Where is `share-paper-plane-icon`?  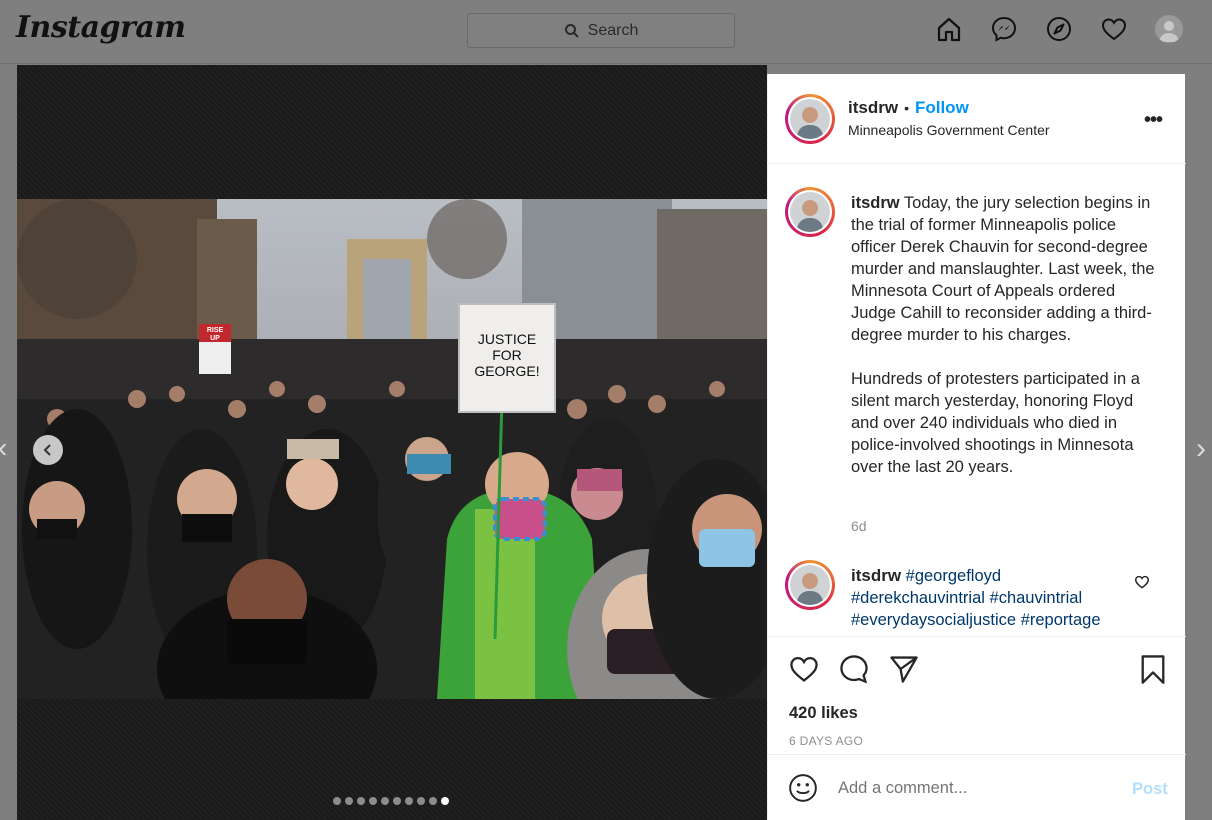
share-paper-plane-icon is located at coordinates (904, 671).